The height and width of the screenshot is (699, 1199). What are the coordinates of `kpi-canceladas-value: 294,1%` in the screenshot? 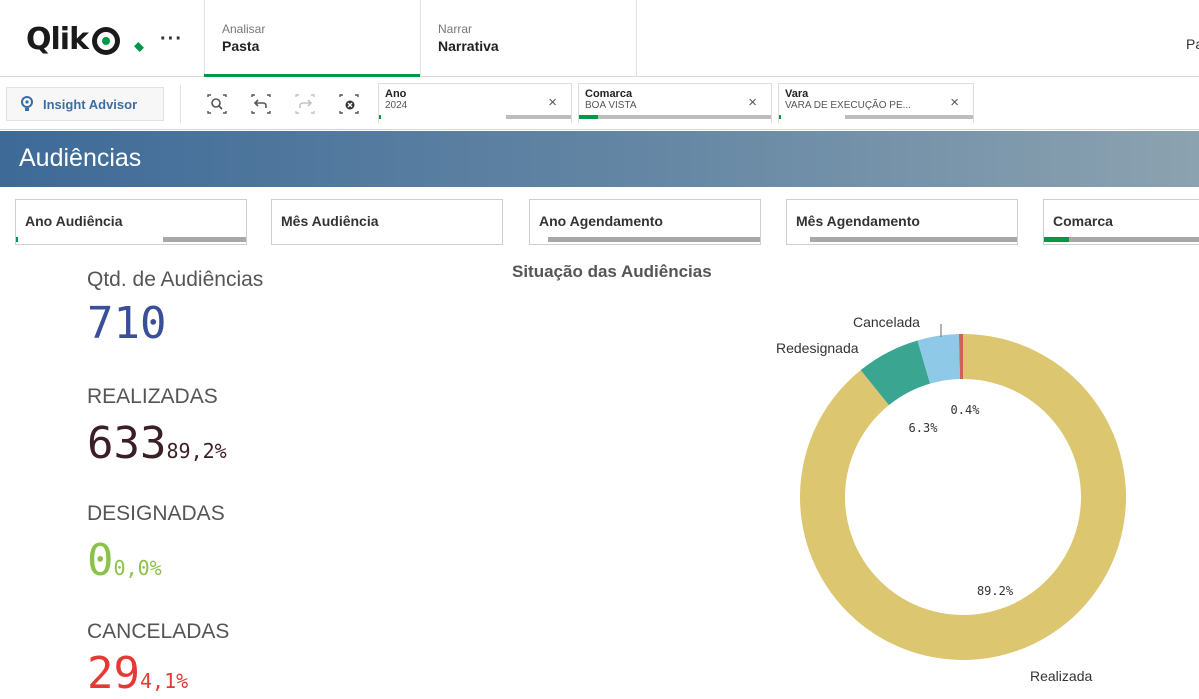 It's located at (137, 673).